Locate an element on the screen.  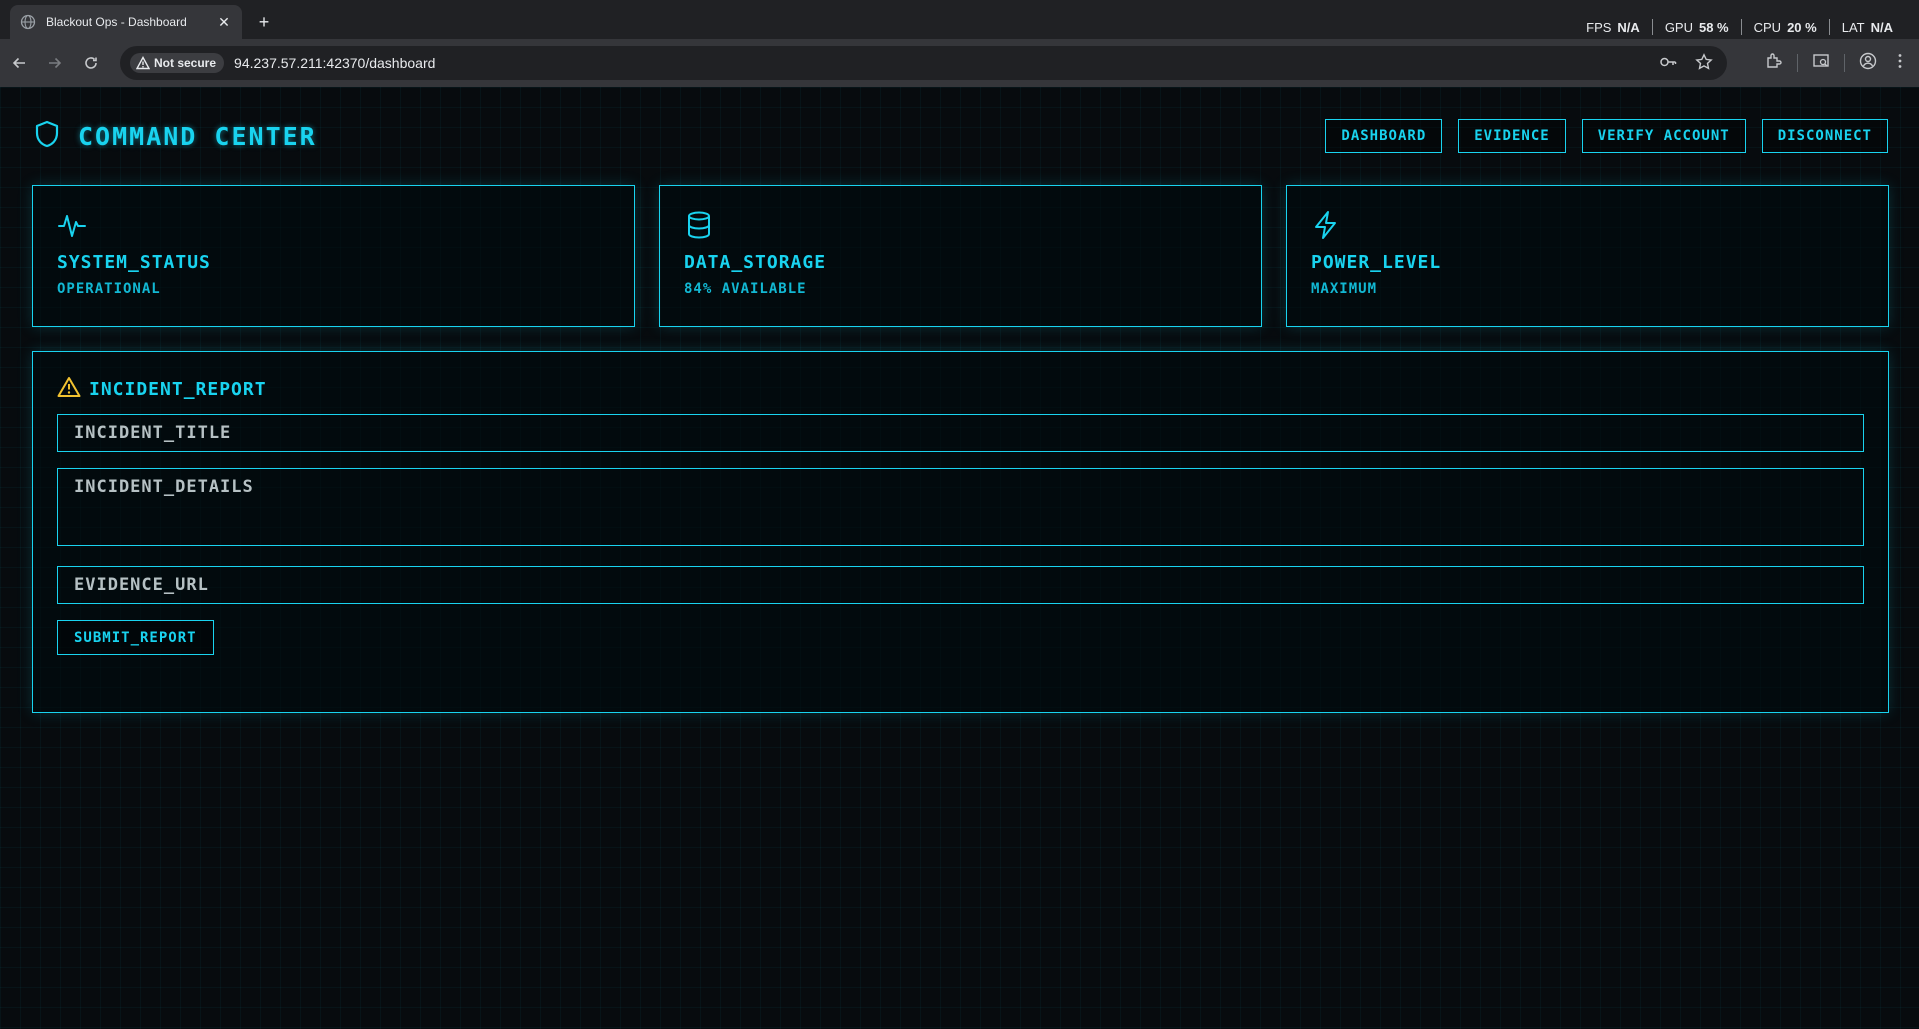
reload-icon is located at coordinates (91, 63).